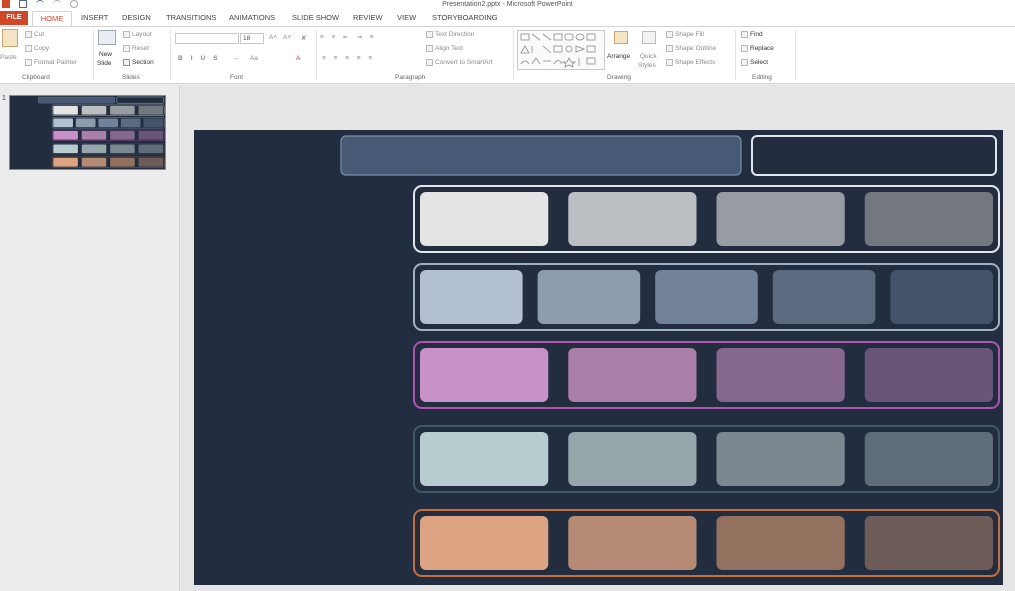 The width and height of the screenshot is (1015, 591). Describe the element at coordinates (136, 17) in the screenshot. I see `tab-design: DESIGN` at that location.